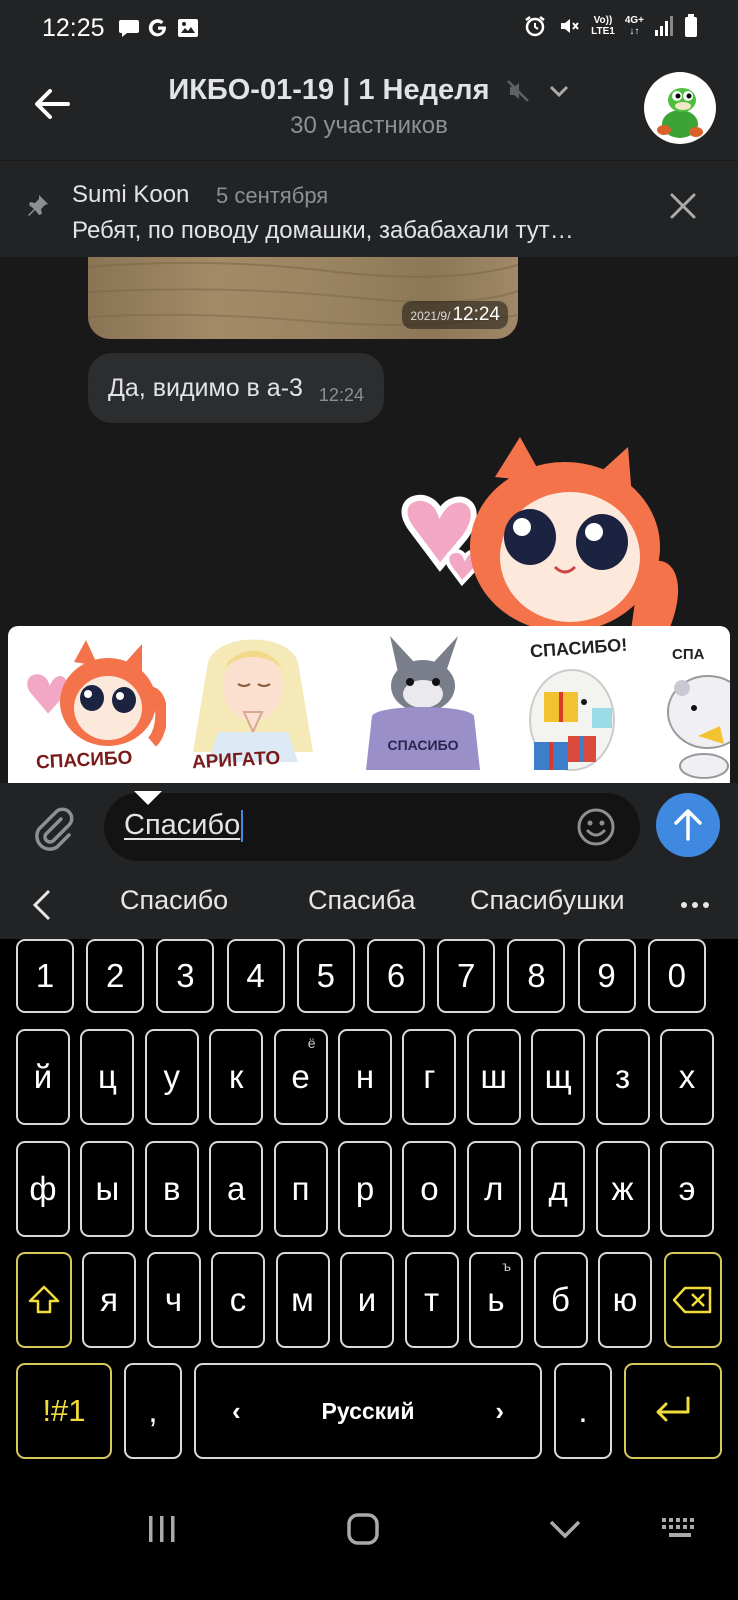 The image size is (738, 1600). I want to click on space-key: ‹ Русский ›, so click(368, 1411).